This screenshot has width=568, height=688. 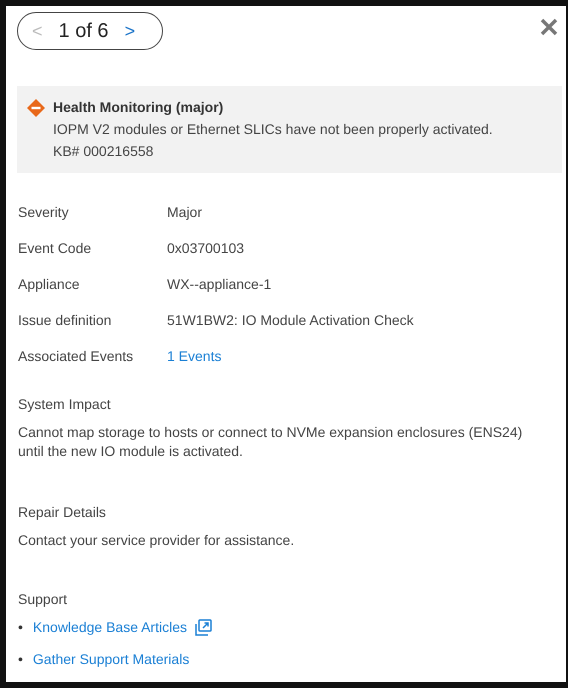 I want to click on external-link-icon, so click(x=203, y=627).